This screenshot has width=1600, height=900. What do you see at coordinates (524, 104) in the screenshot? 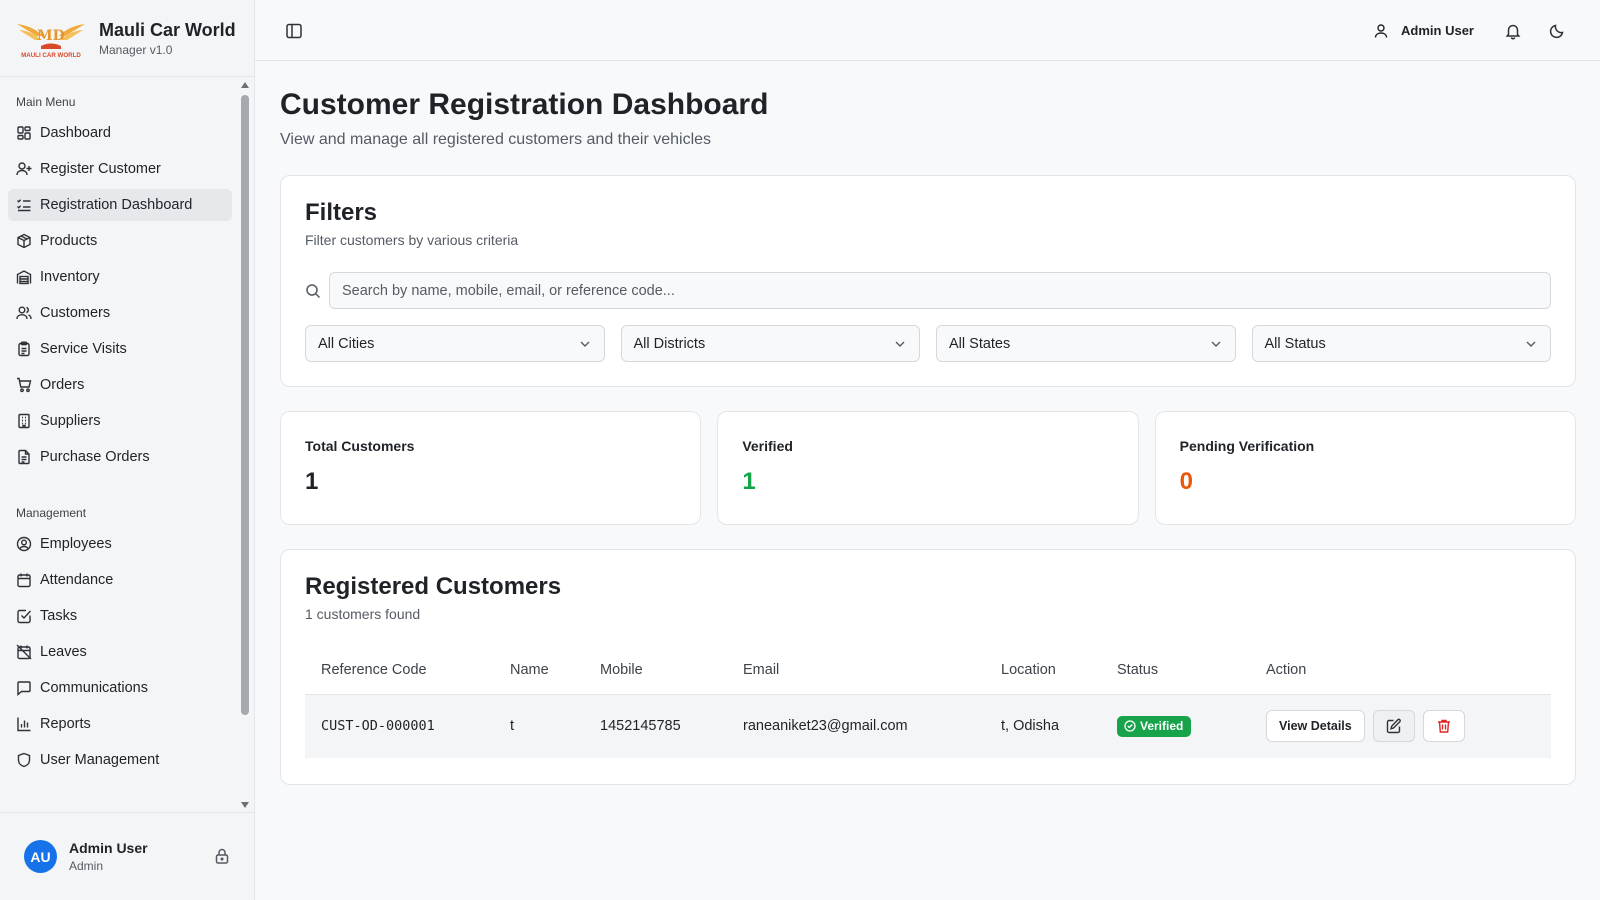
I see `page-title: Customer Registration Dashboard` at bounding box center [524, 104].